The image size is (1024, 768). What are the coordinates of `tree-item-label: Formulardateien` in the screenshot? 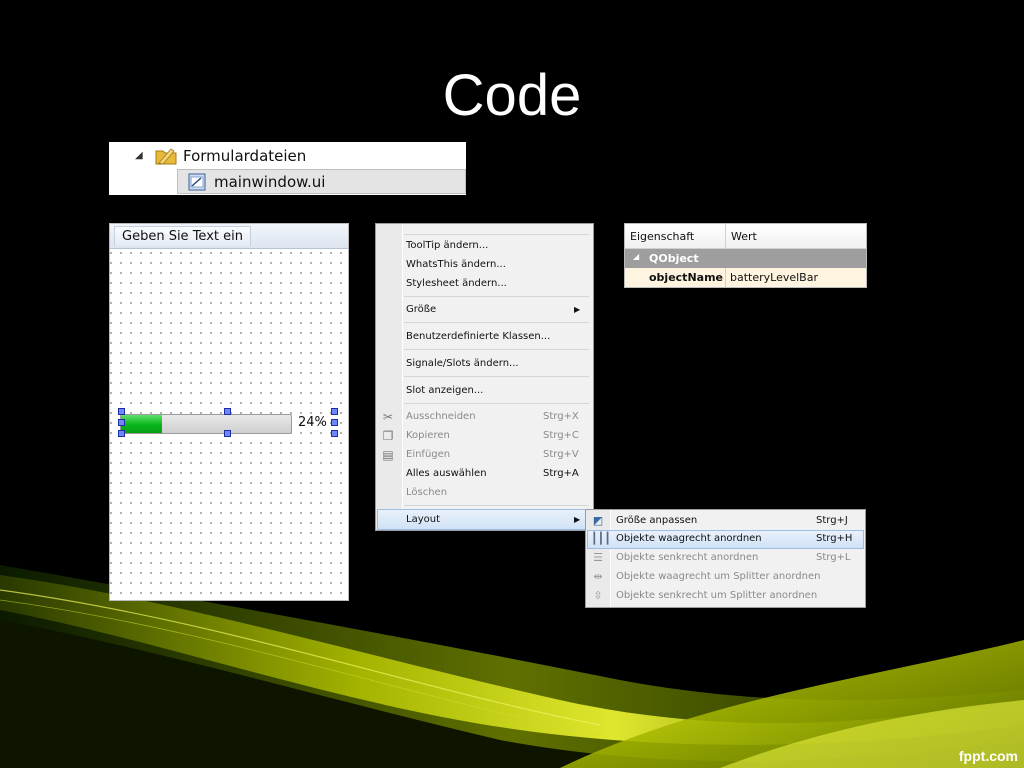 It's located at (245, 155).